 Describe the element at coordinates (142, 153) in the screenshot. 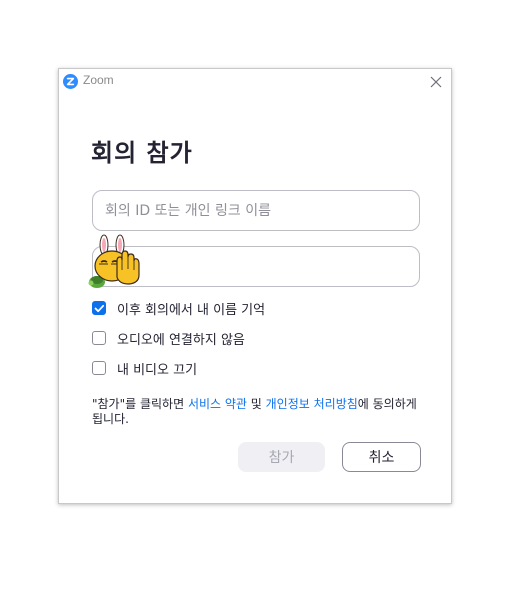

I see `page-title: 회의 참가` at that location.